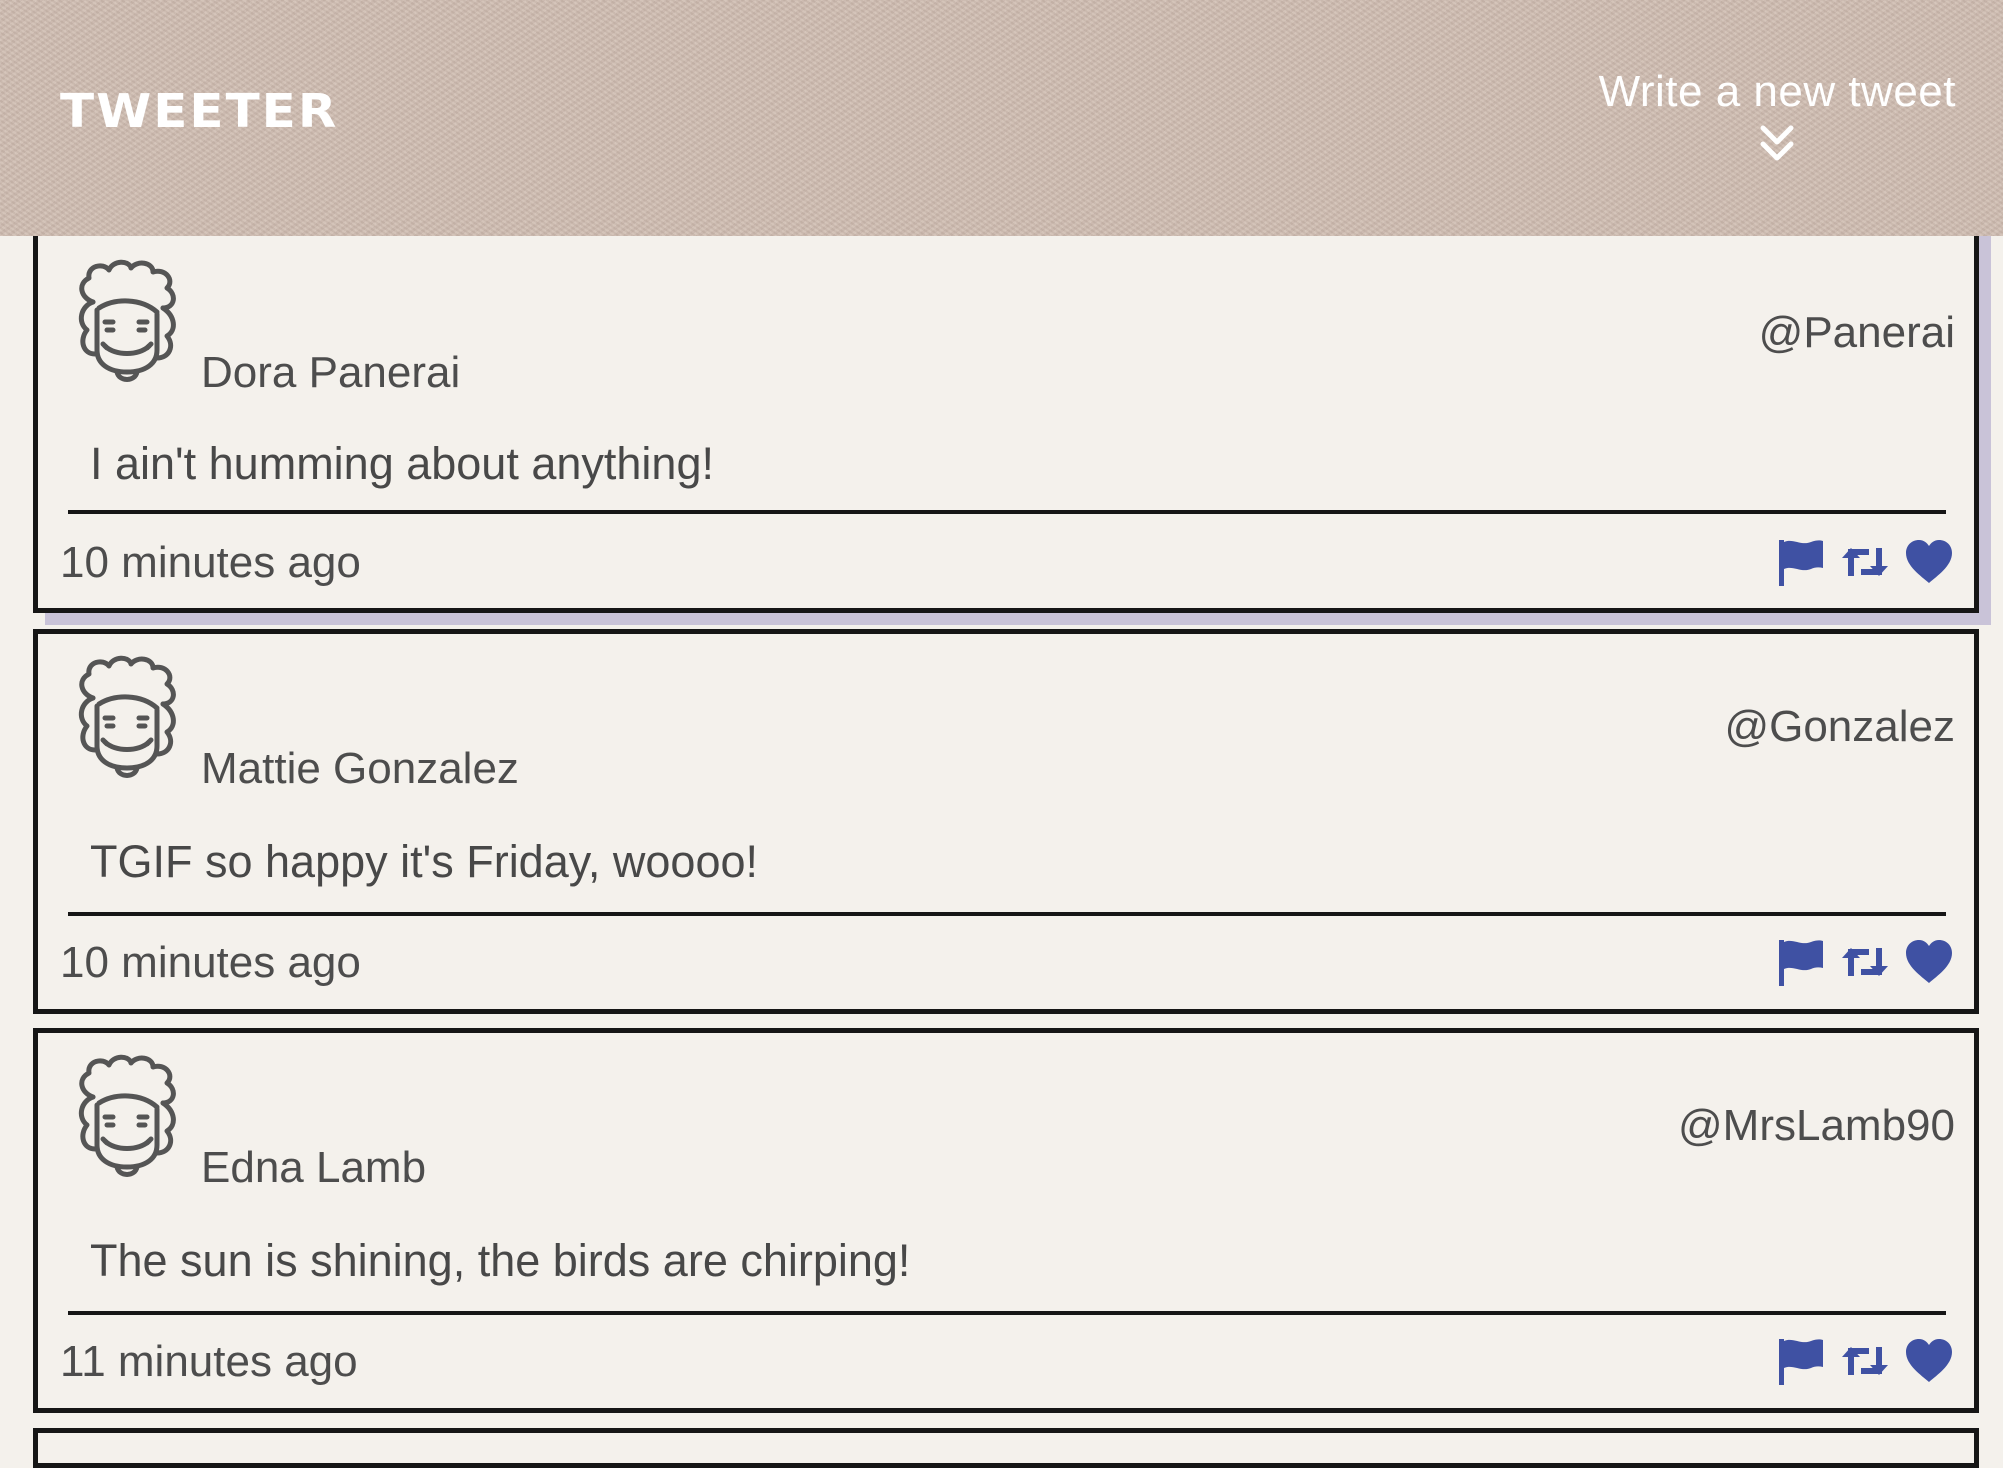 The image size is (2003, 1468). What do you see at coordinates (360, 768) in the screenshot?
I see `tweet-author-name: Mattie Gonzalez` at bounding box center [360, 768].